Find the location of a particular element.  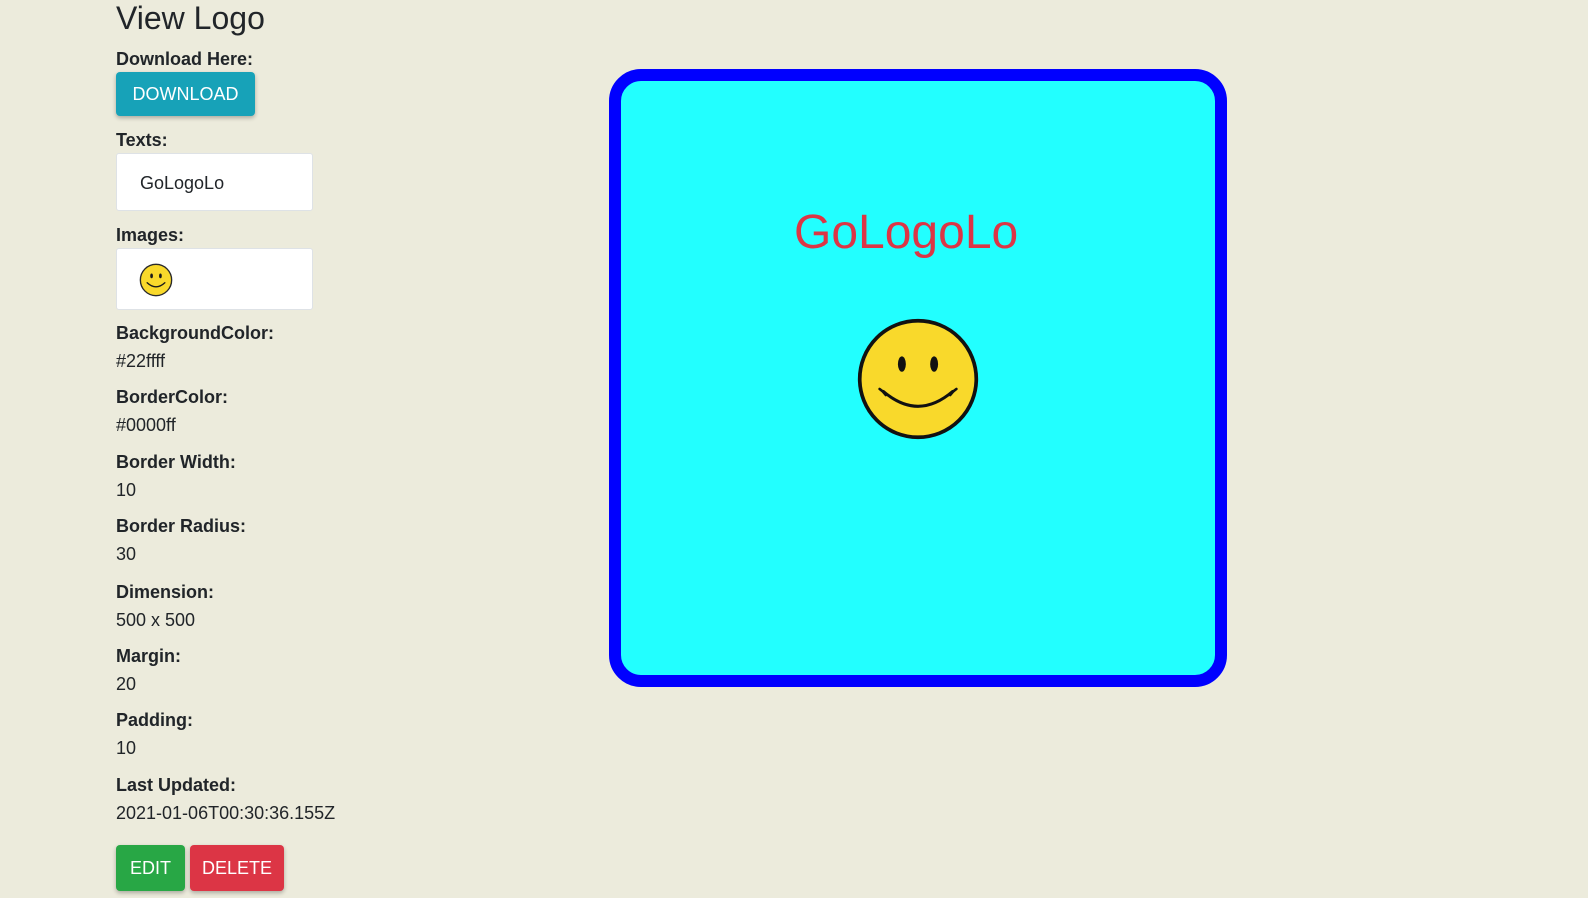

last-updated-value: 2021-01-06T00:30:36.155Z is located at coordinates (226, 813).